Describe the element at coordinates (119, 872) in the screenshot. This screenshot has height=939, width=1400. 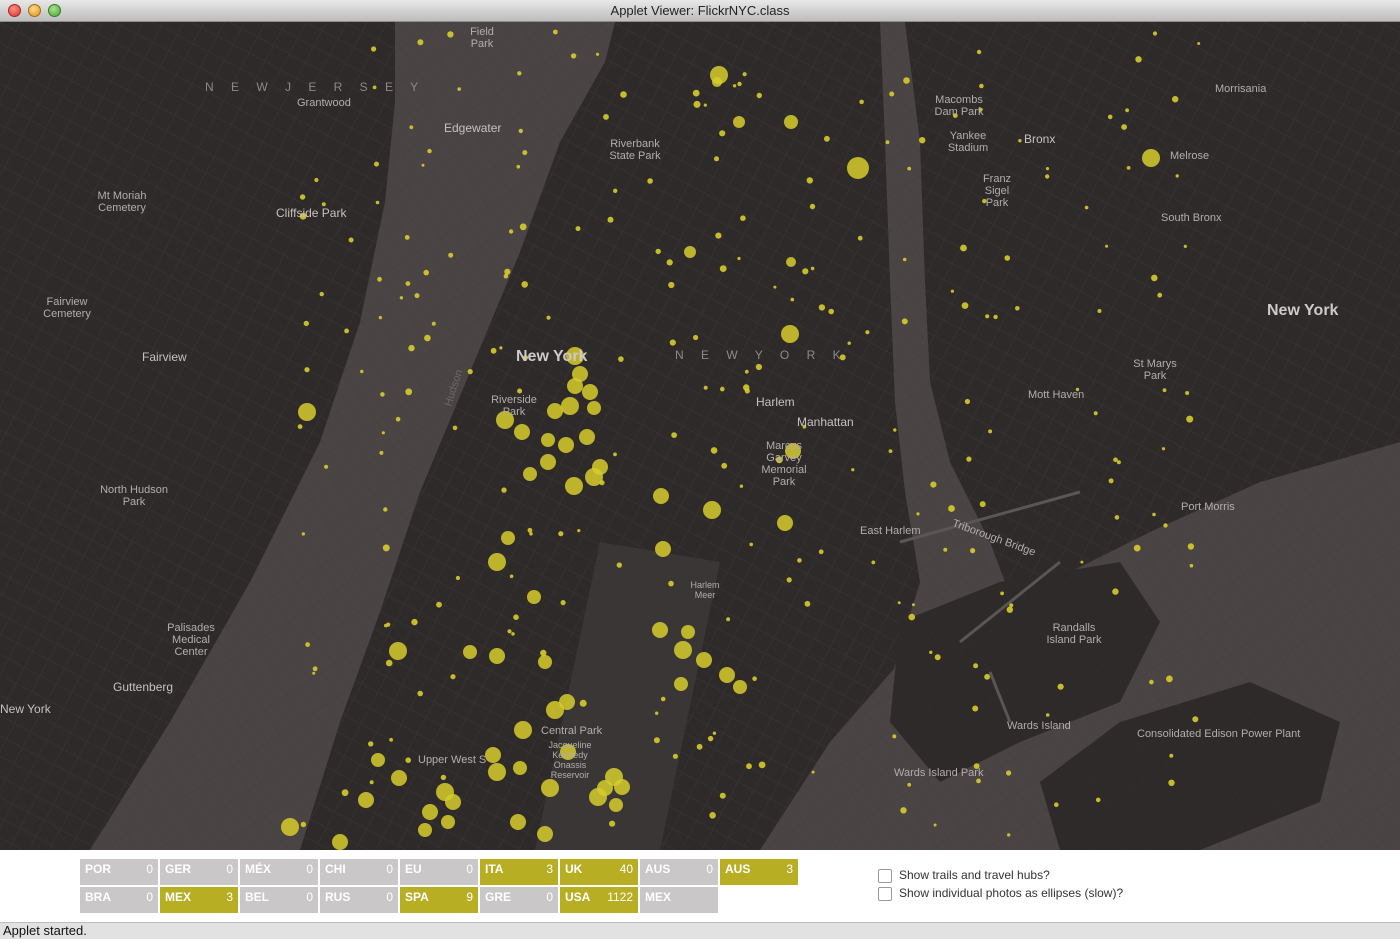
I see `country-cell: POR 0` at that location.